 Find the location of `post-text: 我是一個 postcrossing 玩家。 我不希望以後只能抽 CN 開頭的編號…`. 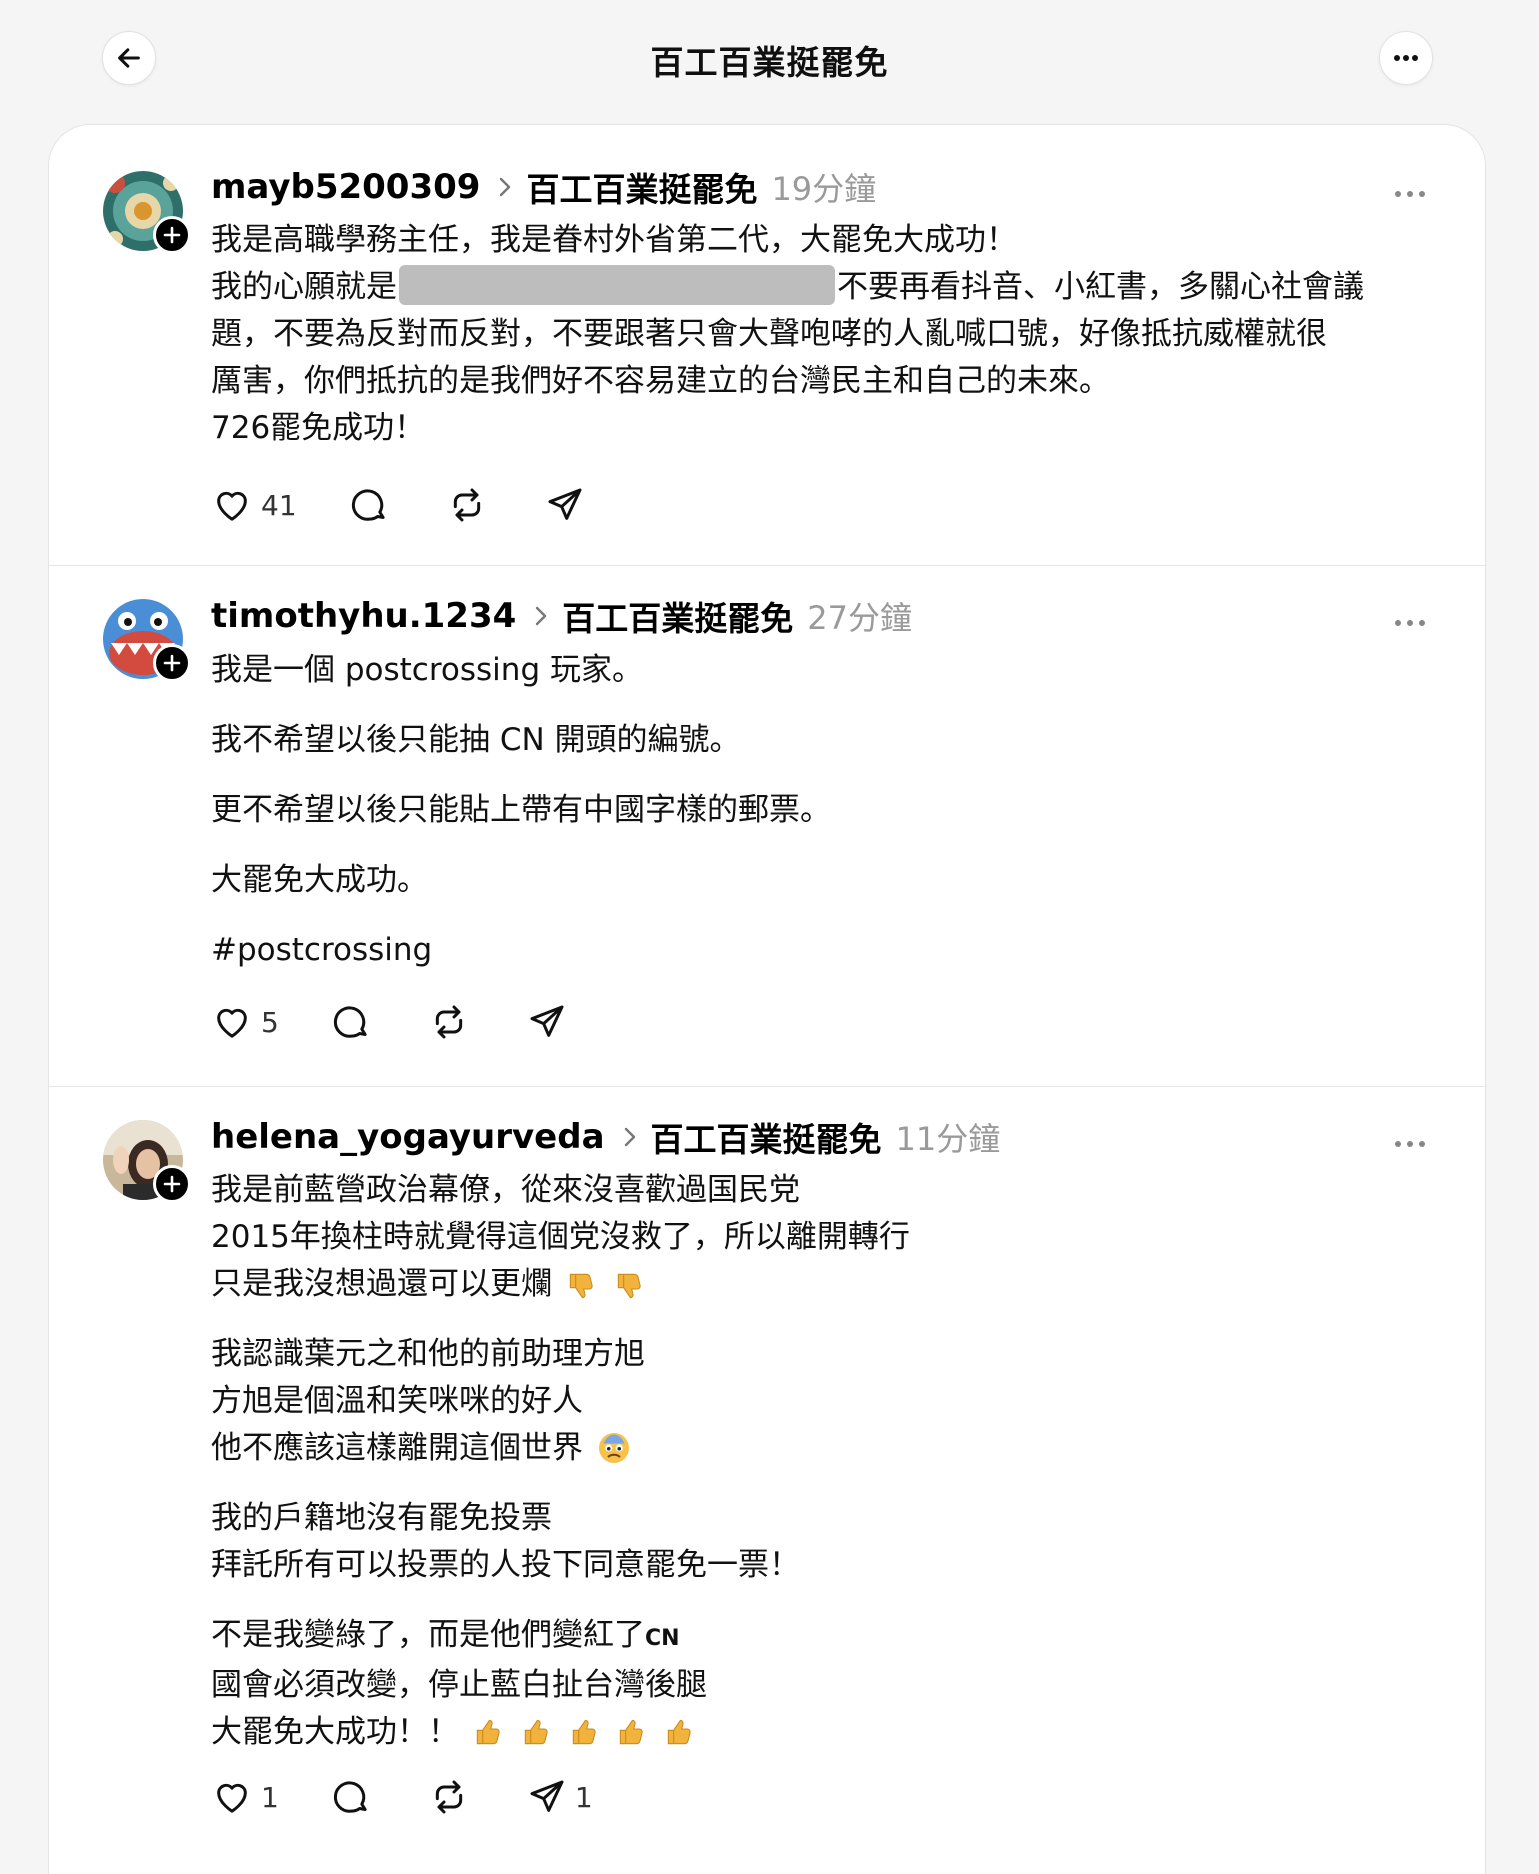

post-text: 我是一個 postcrossing 玩家。 我不希望以後只能抽 CN 開頭的編號… is located at coordinates (823, 810).